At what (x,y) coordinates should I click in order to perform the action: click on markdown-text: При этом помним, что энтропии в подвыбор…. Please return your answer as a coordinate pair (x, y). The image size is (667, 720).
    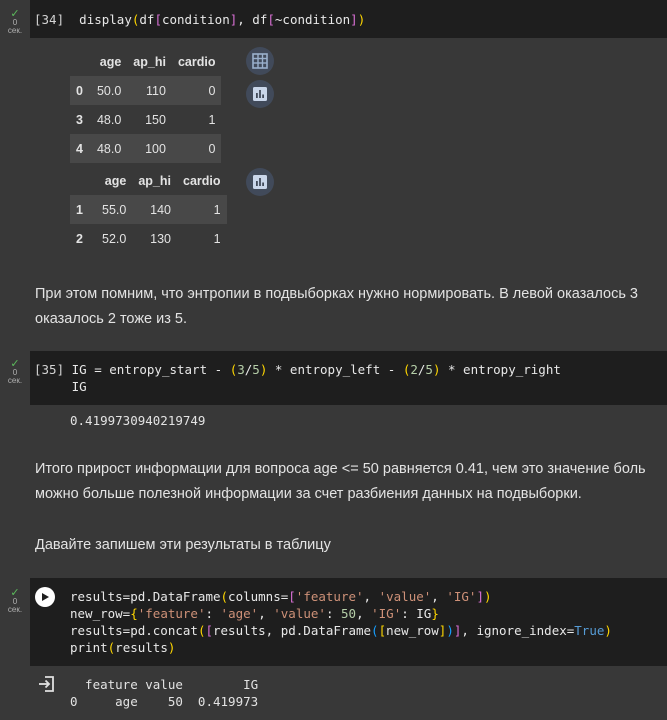
    Looking at the image, I should click on (336, 294).